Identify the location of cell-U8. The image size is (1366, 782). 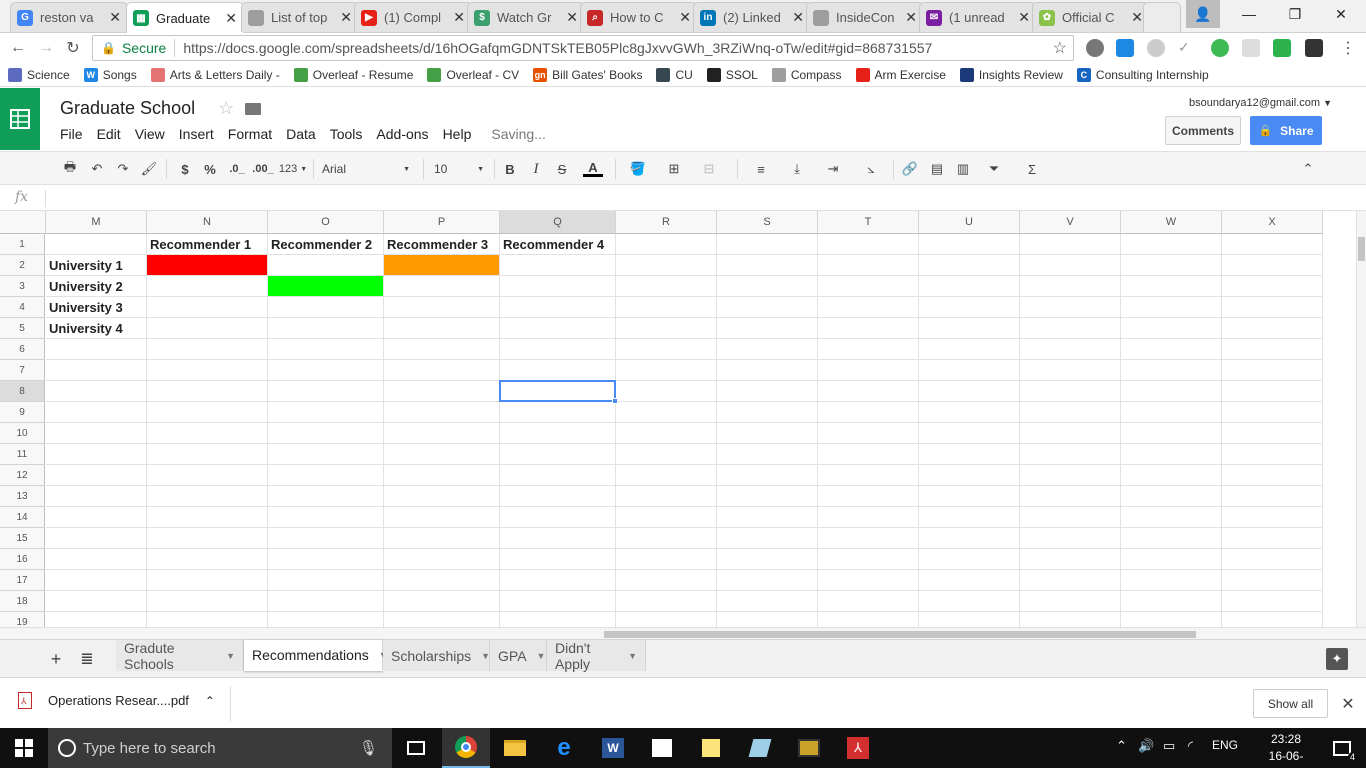
(969, 391).